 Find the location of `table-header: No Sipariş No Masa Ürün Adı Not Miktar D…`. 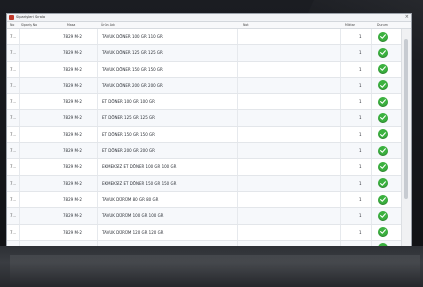

table-header: No Sipariş No Masa Ürün Adı Not Miktar D… is located at coordinates (209, 25).